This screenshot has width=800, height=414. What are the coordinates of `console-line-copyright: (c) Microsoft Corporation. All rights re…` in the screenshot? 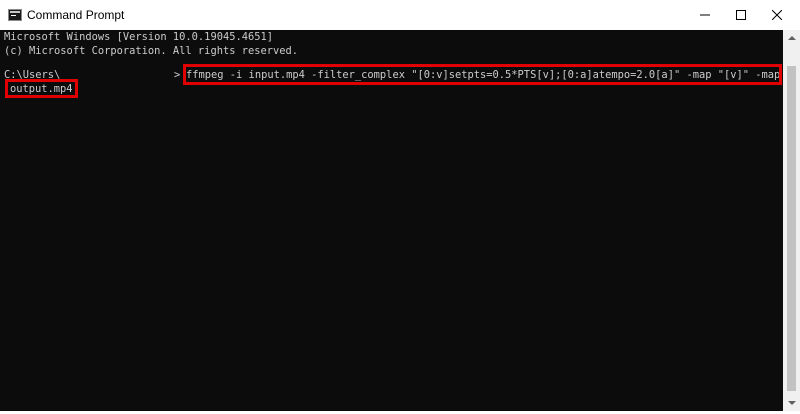 It's located at (151, 51).